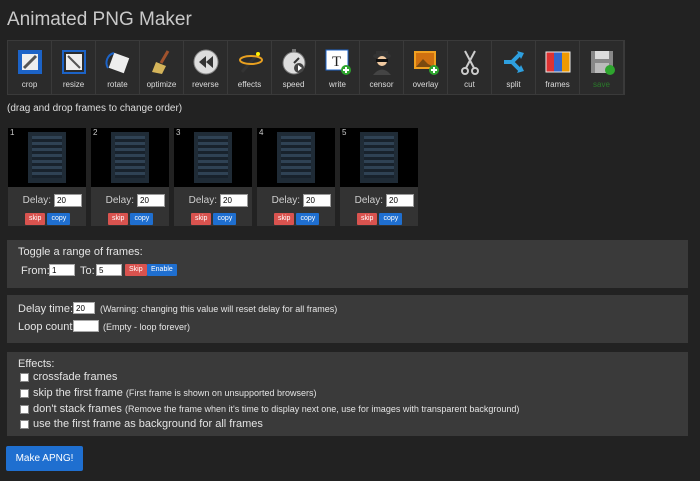 The image size is (700, 481). I want to click on tool-optimize: optimize, so click(162, 67).